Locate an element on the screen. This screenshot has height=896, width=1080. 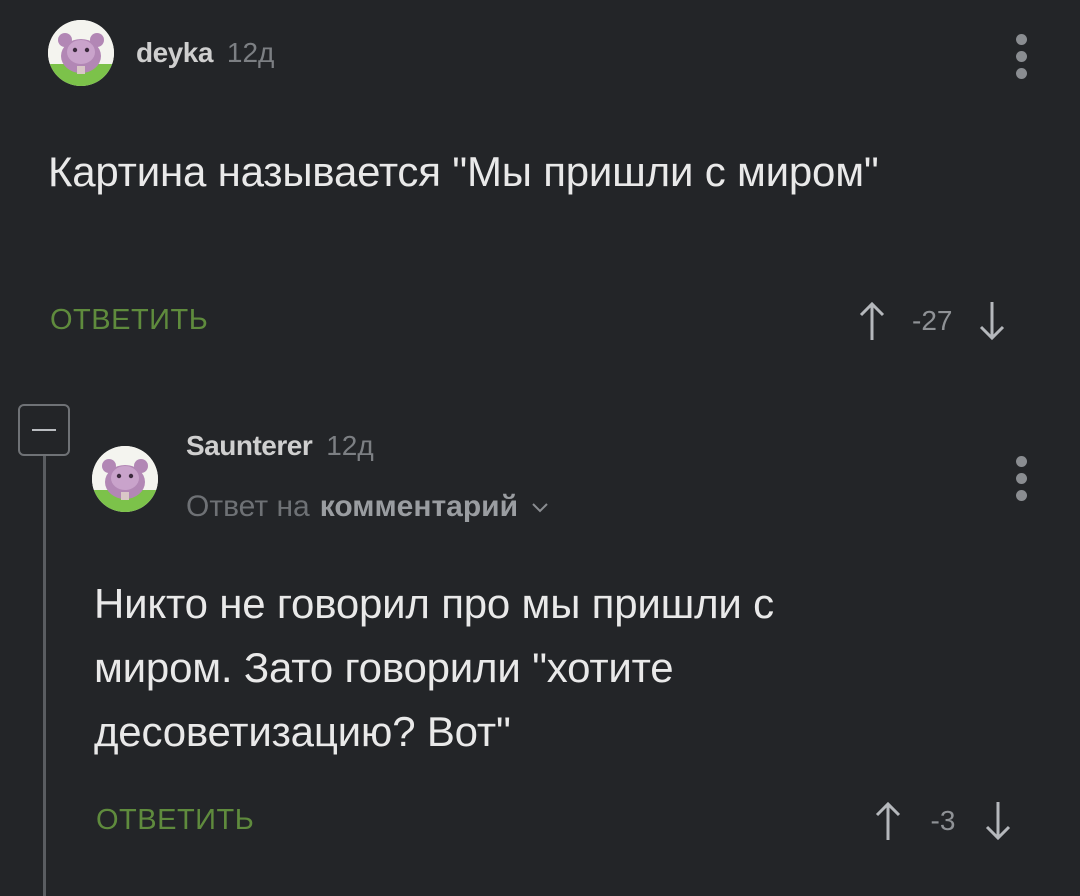
vote-score: -3 is located at coordinates (943, 820).